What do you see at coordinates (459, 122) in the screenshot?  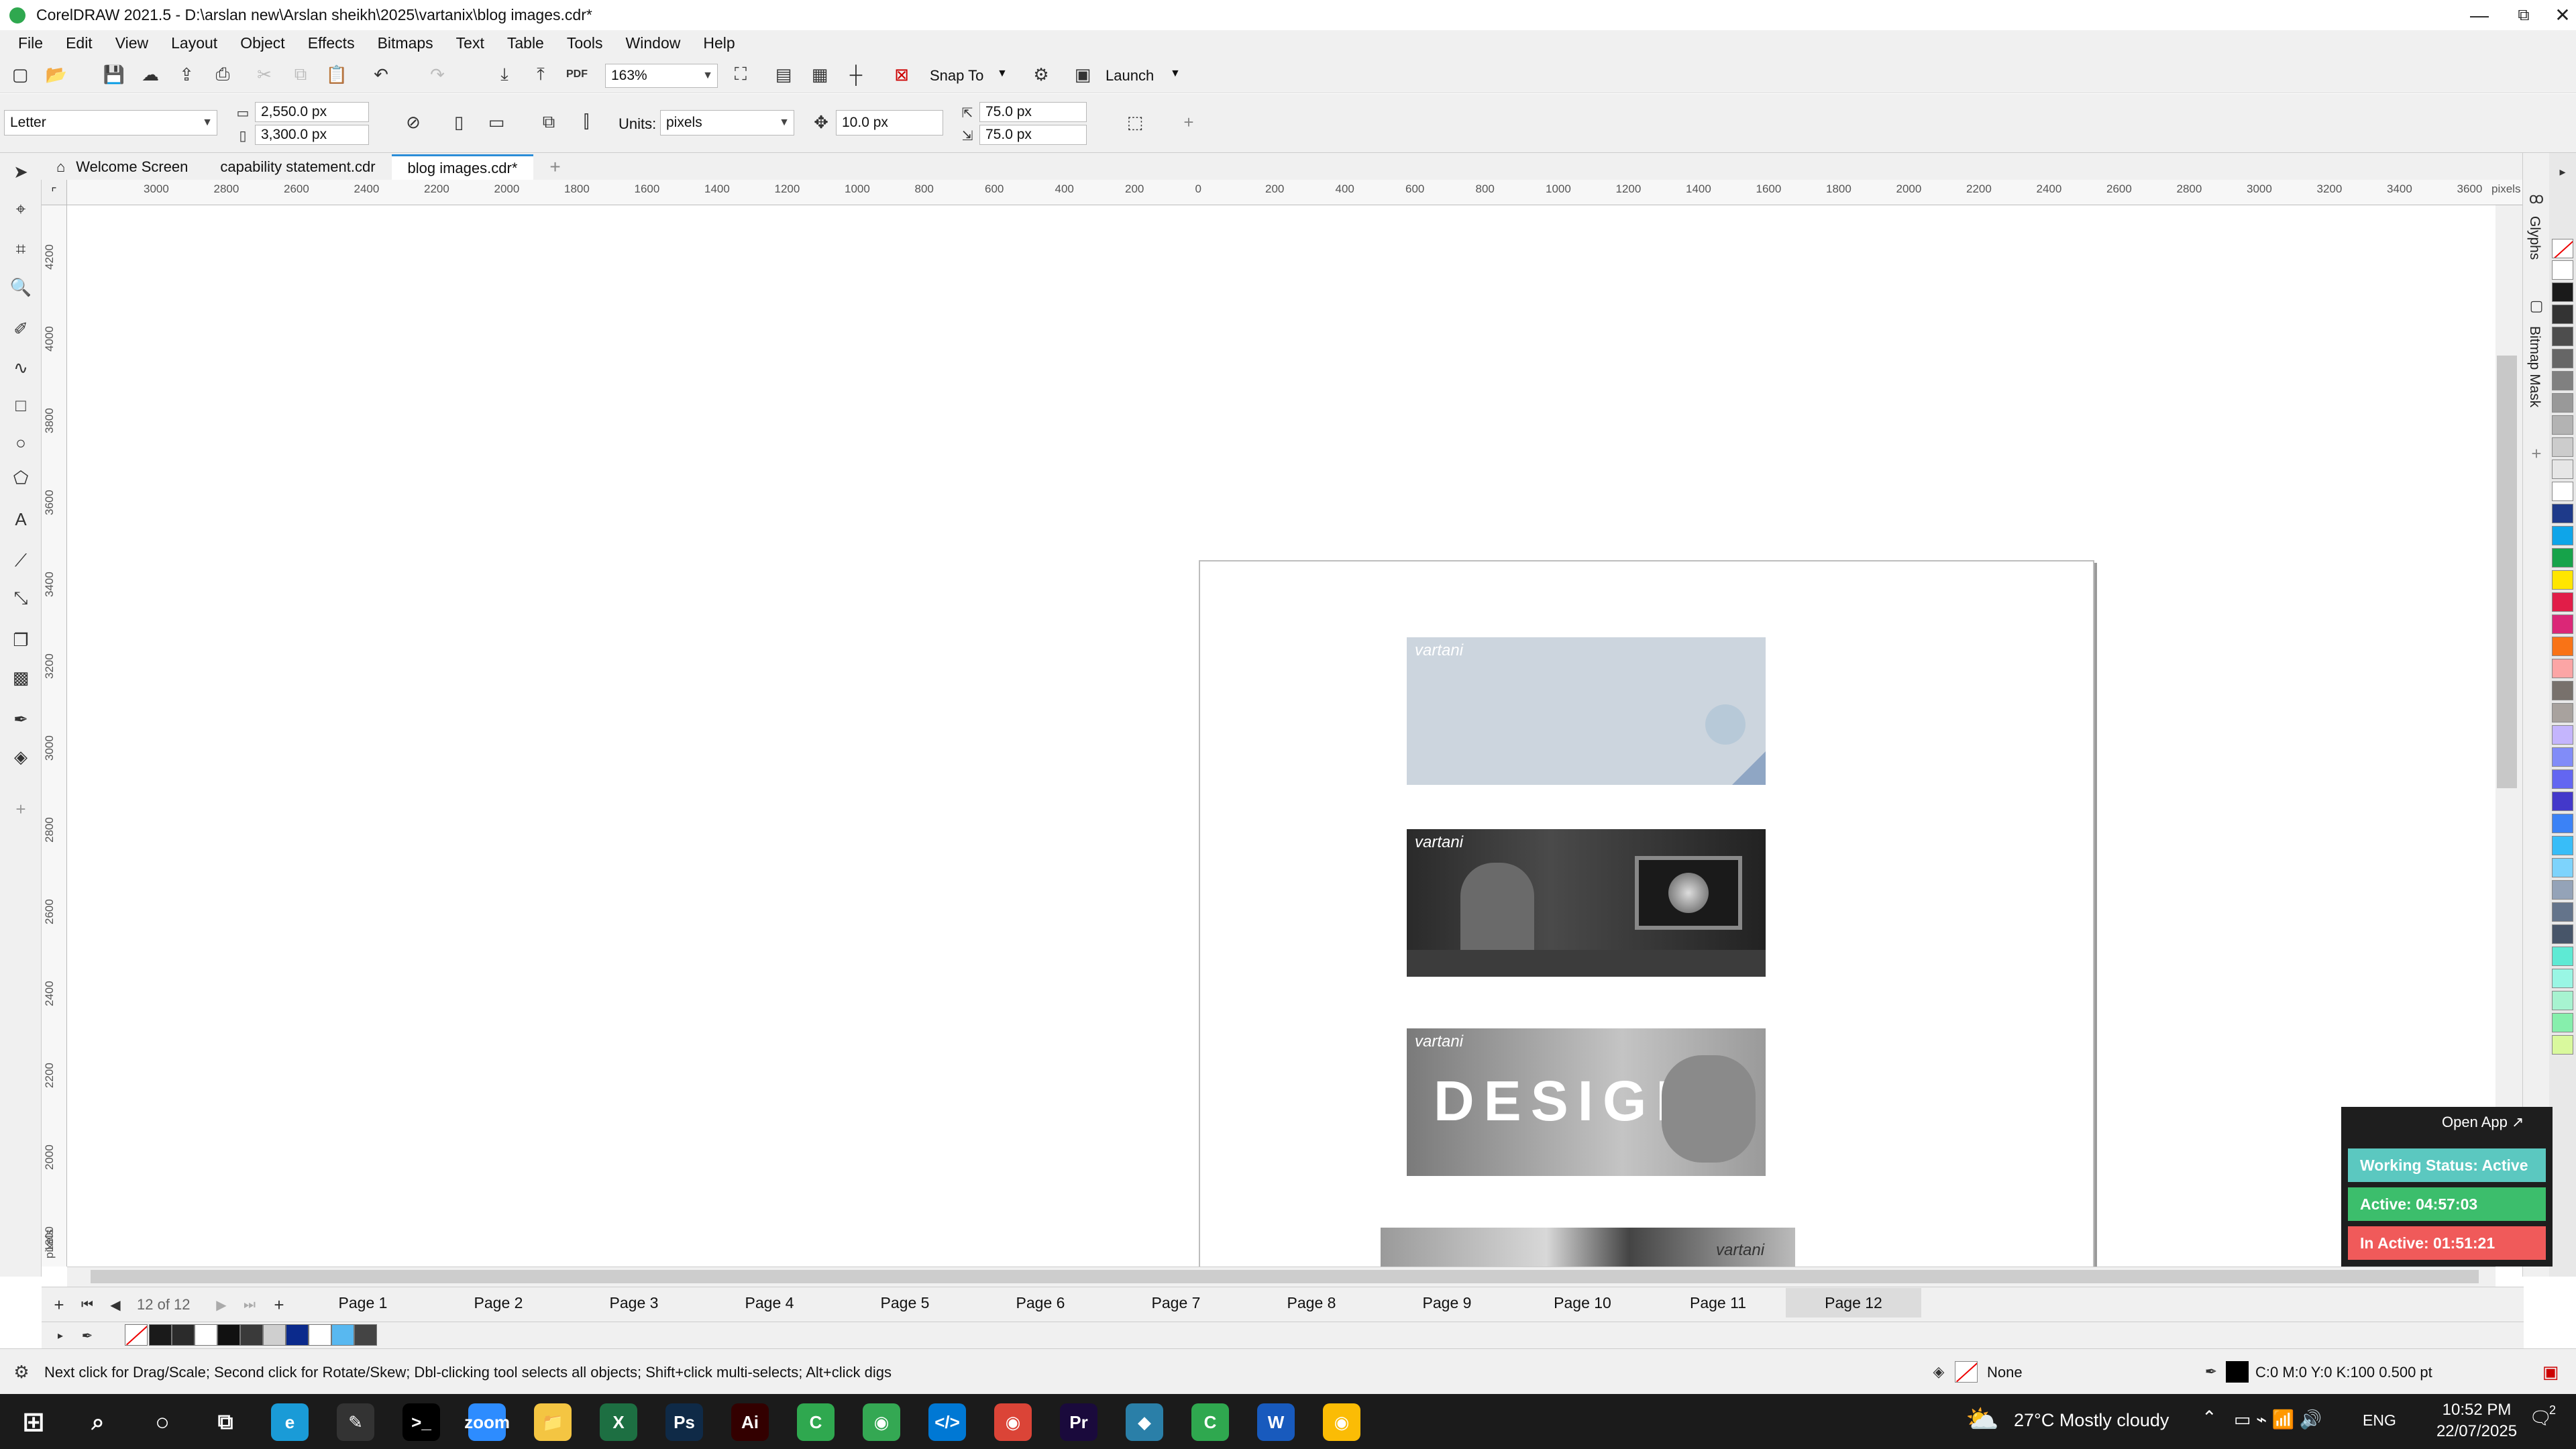 I see `portrait-icon: ▯` at bounding box center [459, 122].